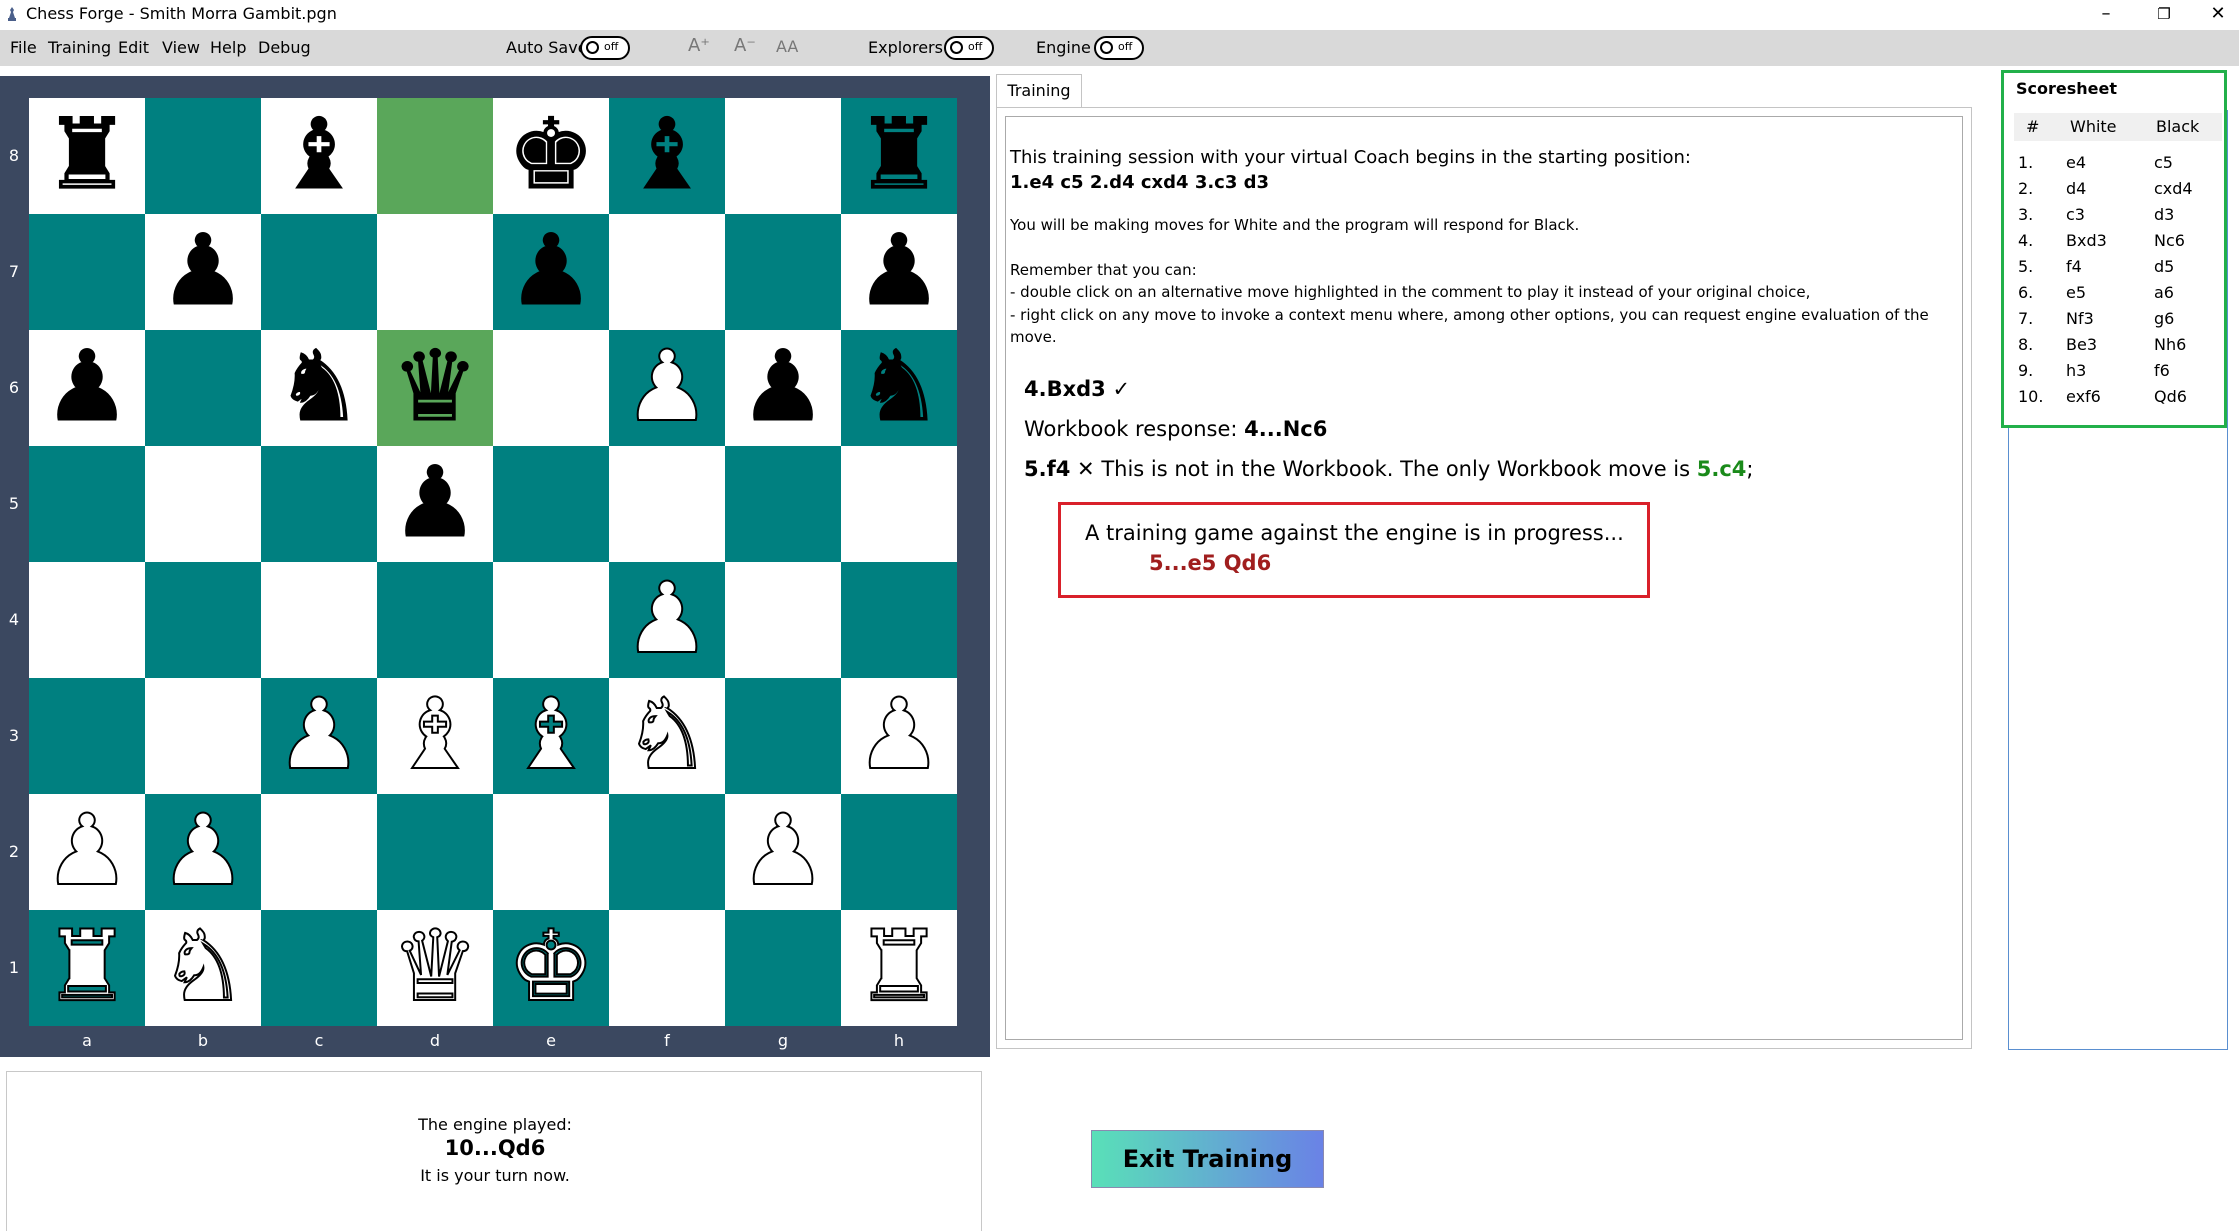 The image size is (2239, 1231). I want to click on square-f1, so click(667, 968).